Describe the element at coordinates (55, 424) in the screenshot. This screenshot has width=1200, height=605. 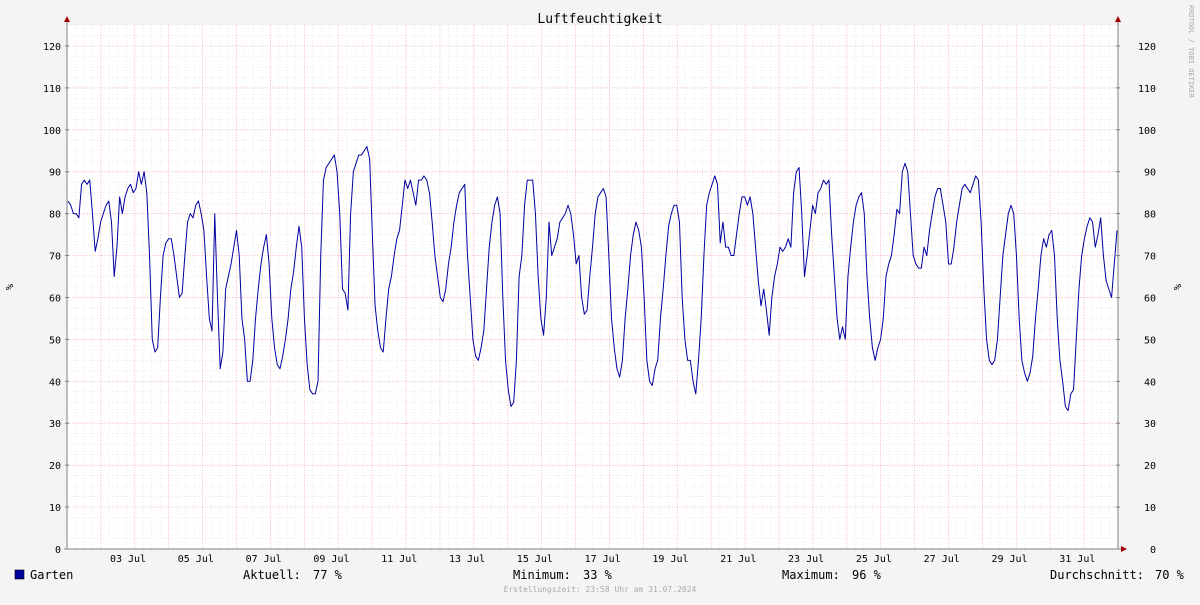
I see `y-tick-label-left: 30` at that location.